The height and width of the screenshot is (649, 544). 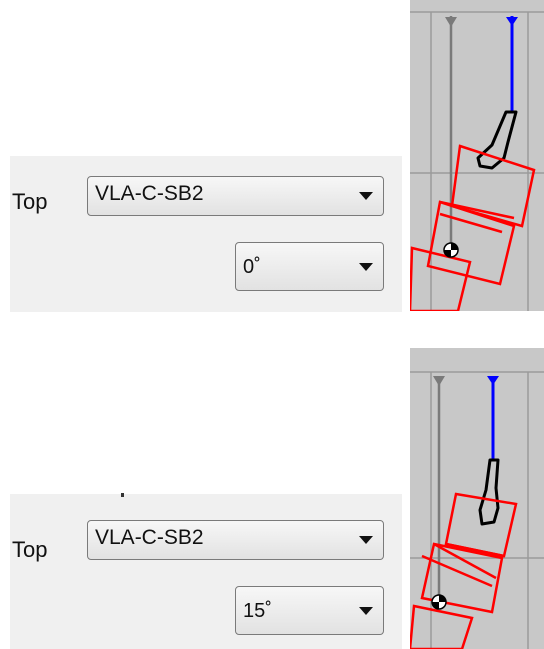 I want to click on angle-dropdown: 15˚, so click(x=309, y=610).